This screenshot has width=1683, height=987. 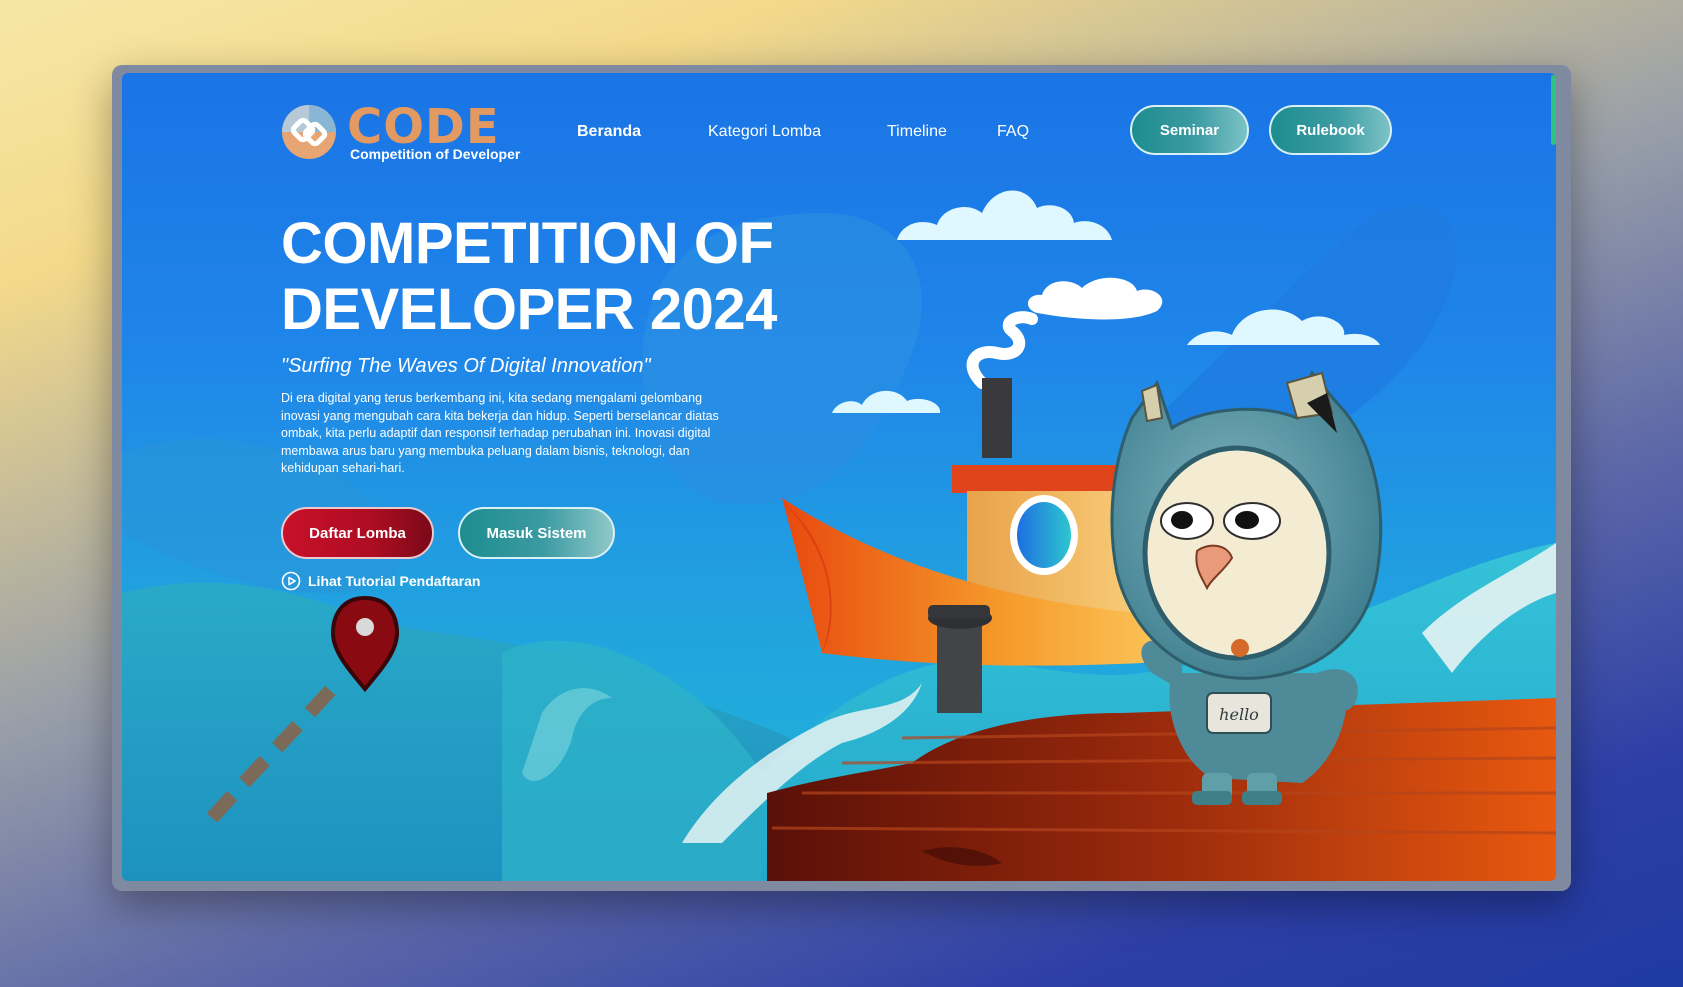 What do you see at coordinates (1553, 110) in the screenshot?
I see `scrollbar-thumb` at bounding box center [1553, 110].